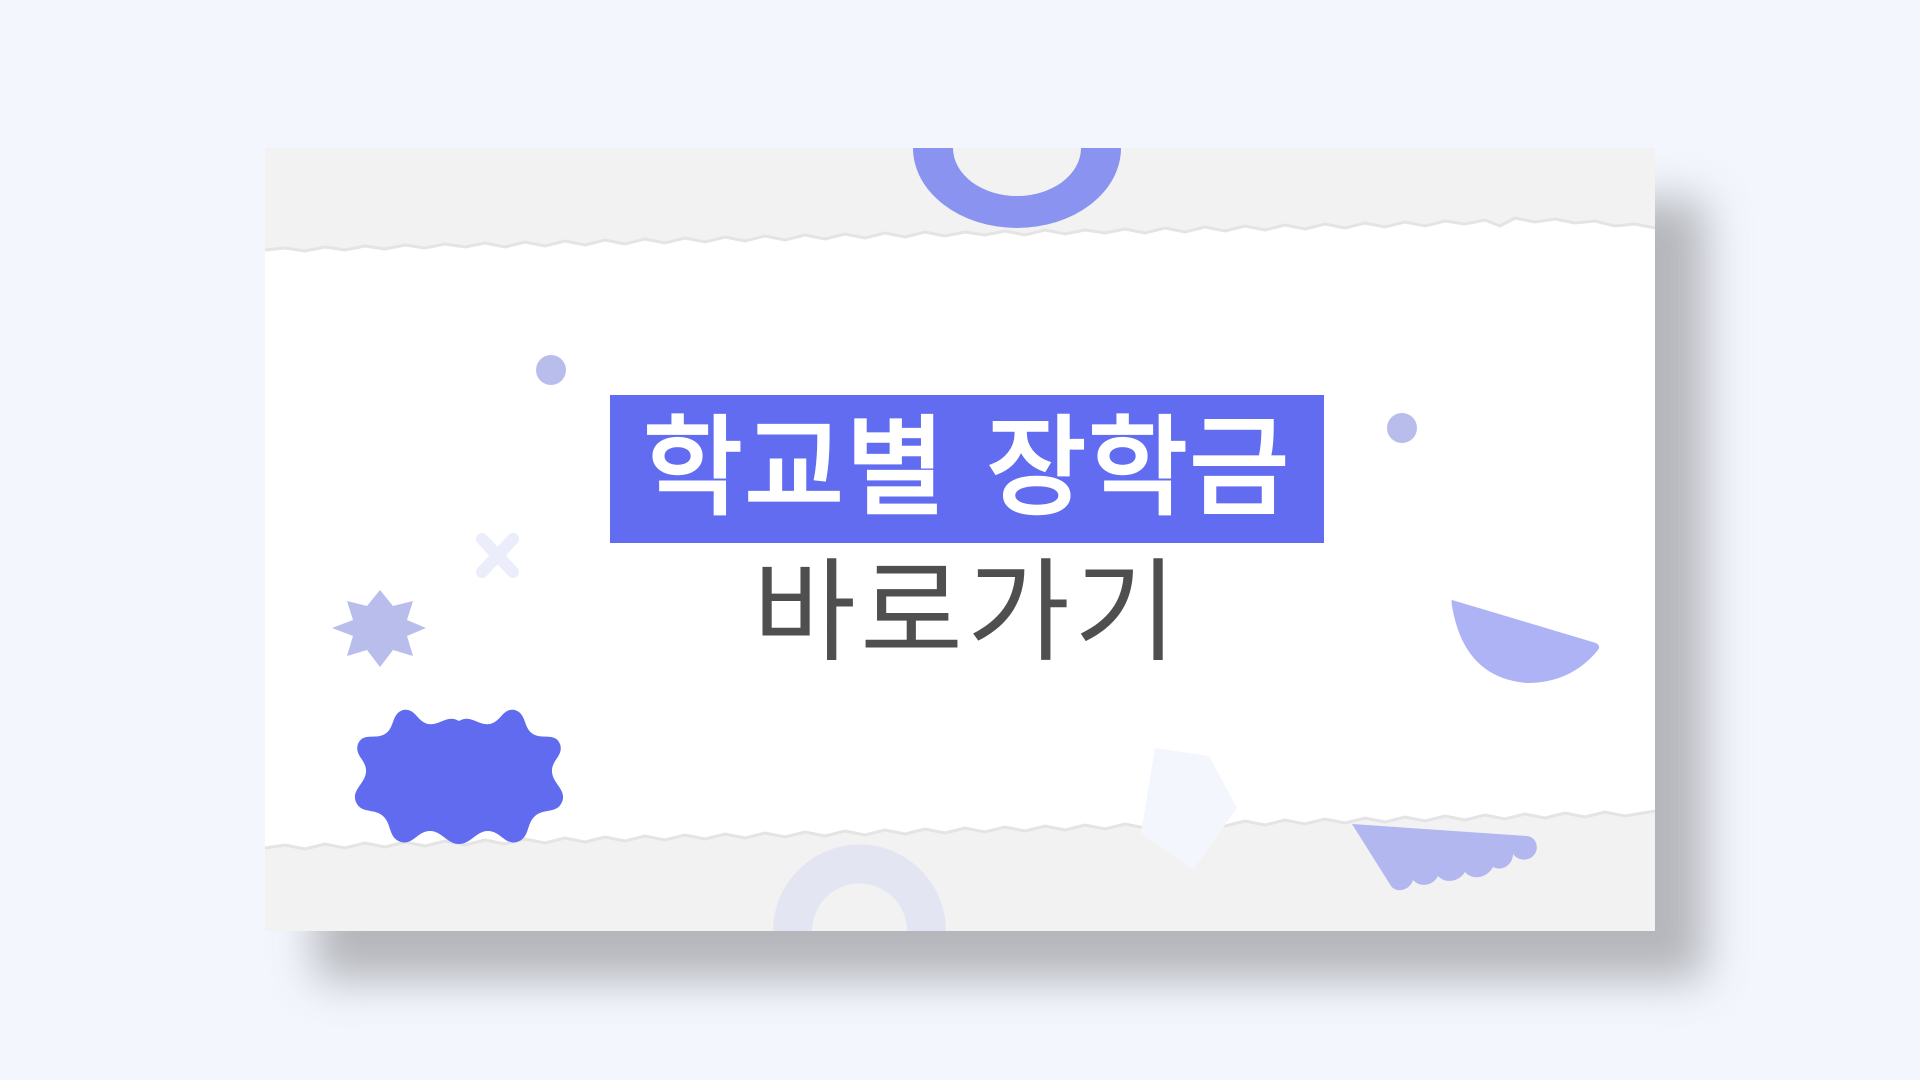  I want to click on banner-title: 학교별 장학금, so click(967, 468).